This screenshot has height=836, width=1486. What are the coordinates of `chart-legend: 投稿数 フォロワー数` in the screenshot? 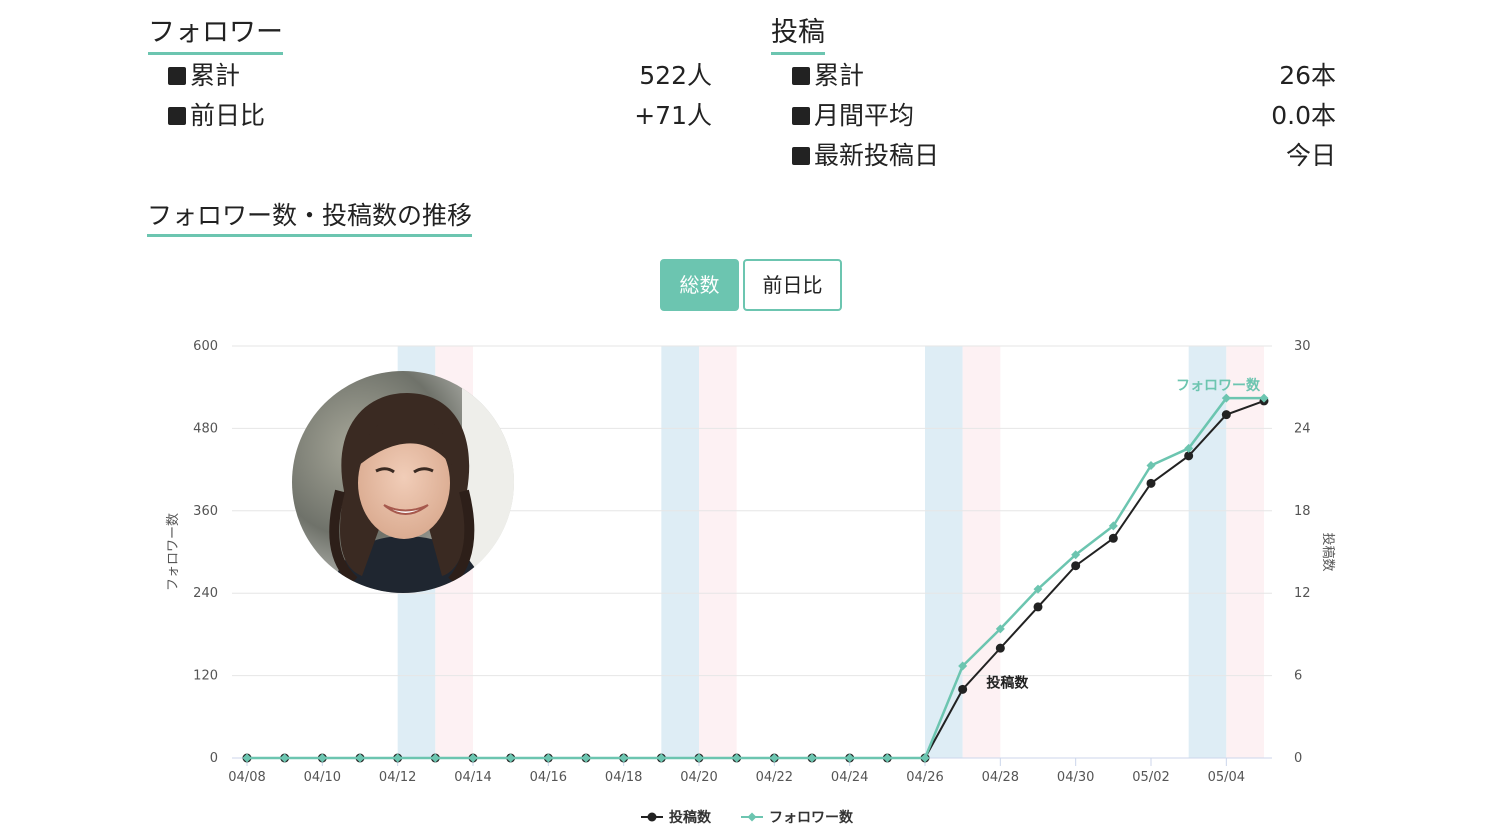 It's located at (747, 817).